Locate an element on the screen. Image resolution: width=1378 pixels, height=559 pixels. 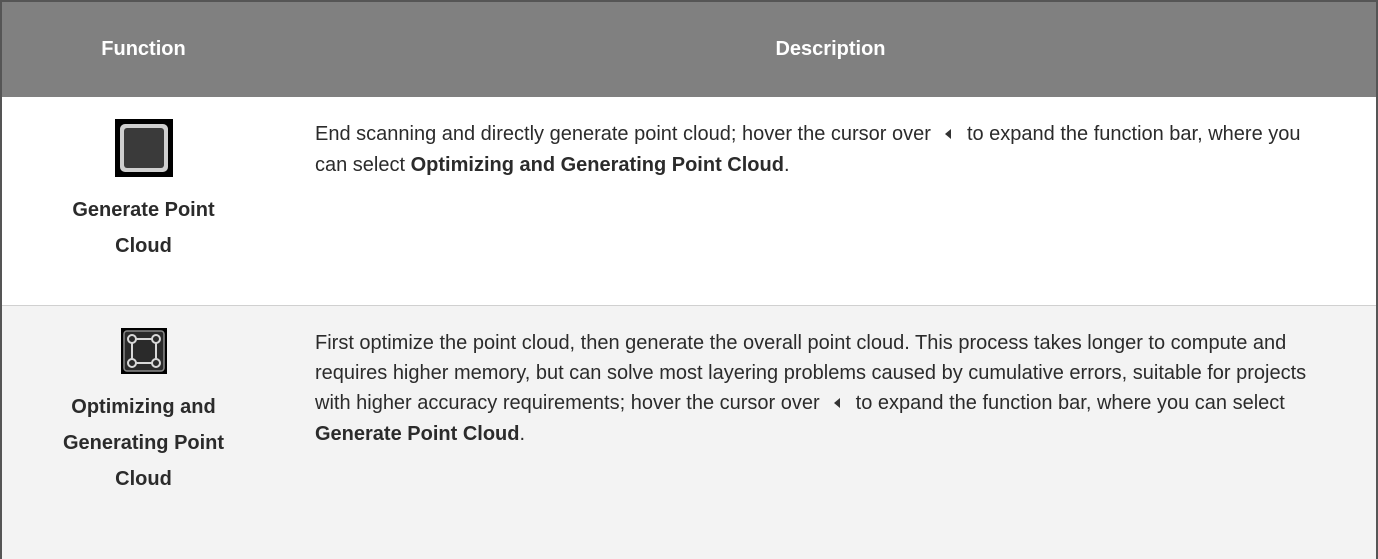
header-description: Description is located at coordinates (830, 49).